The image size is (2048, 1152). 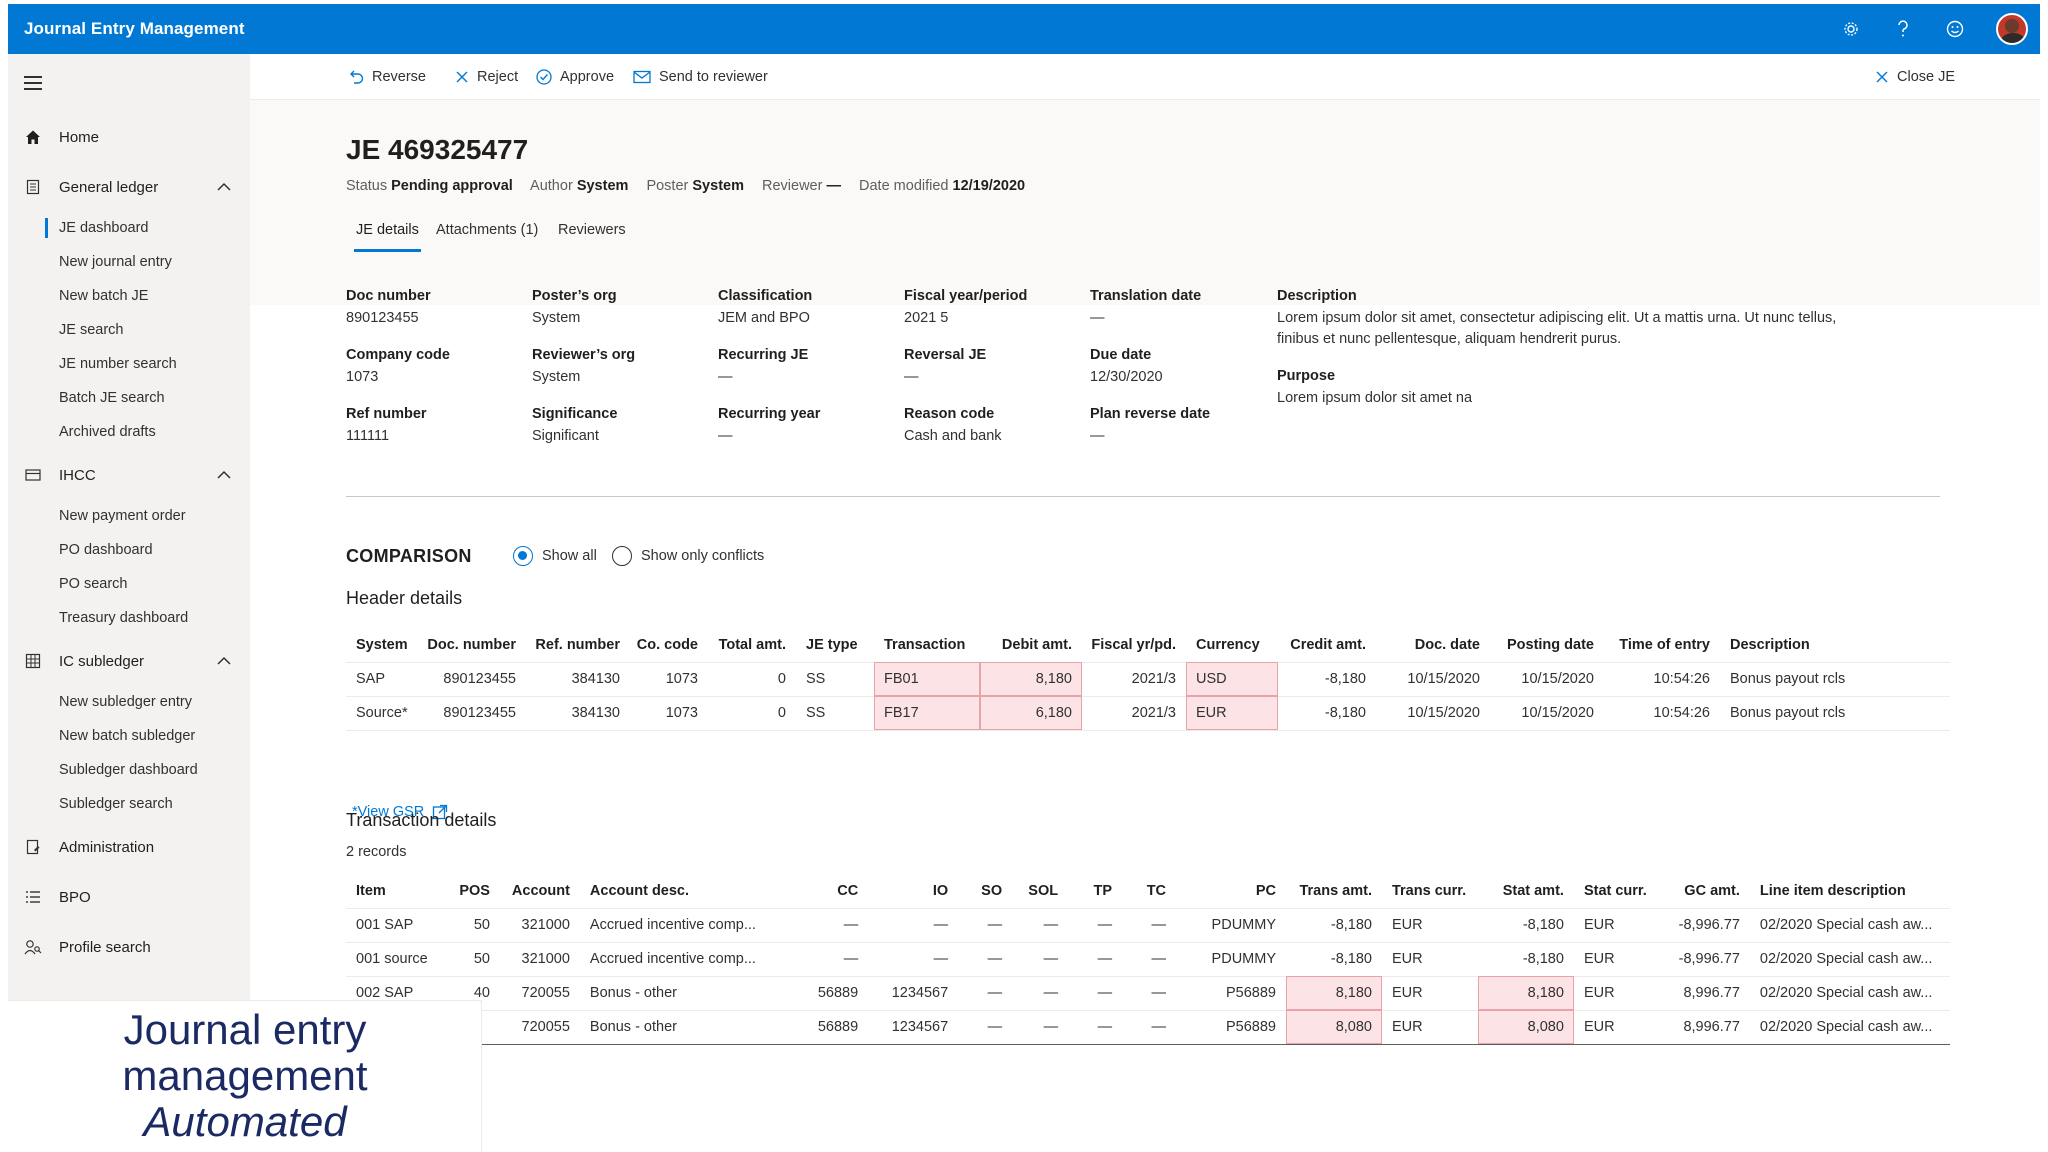 I want to click on reverse-button: Reverse, so click(x=388, y=77).